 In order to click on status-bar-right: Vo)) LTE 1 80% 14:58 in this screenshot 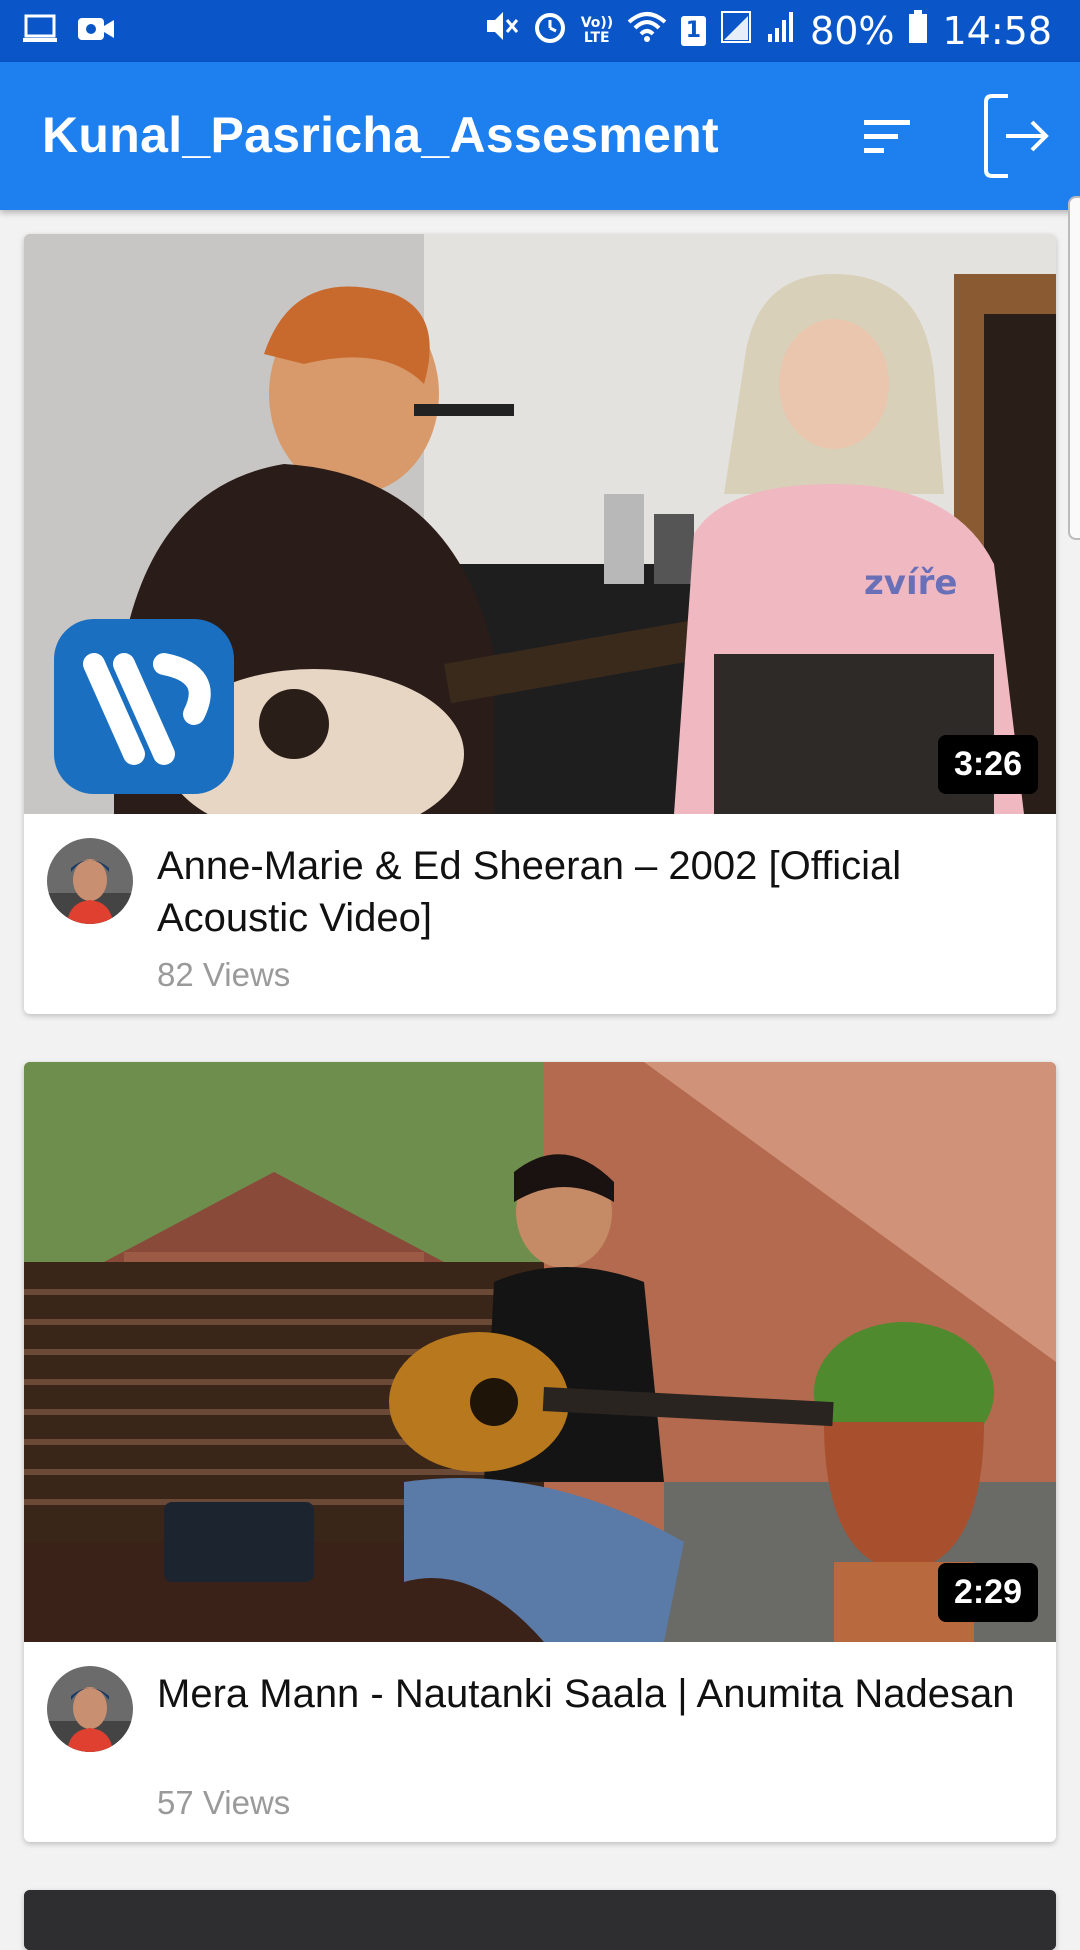, I will do `click(767, 30)`.